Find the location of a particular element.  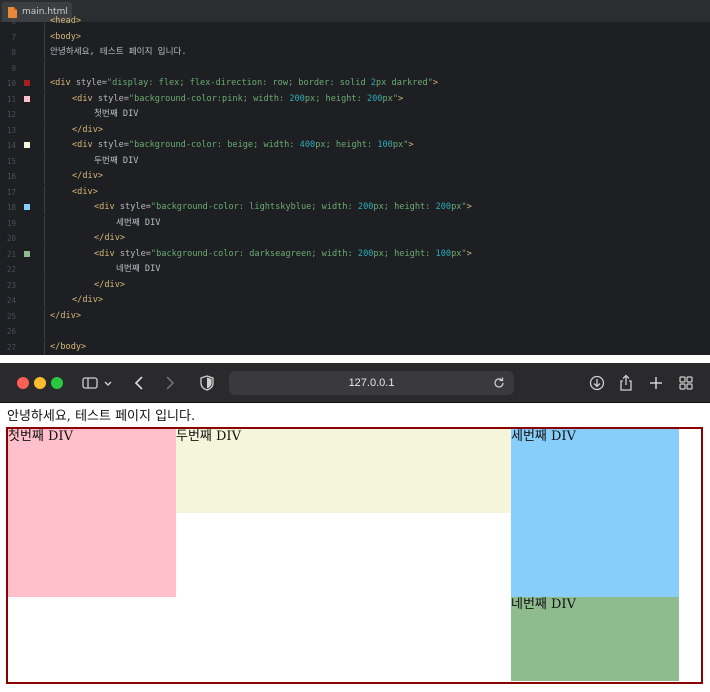

column-wrapper: 세번째 DIV 네번째 DIV is located at coordinates (595, 555).